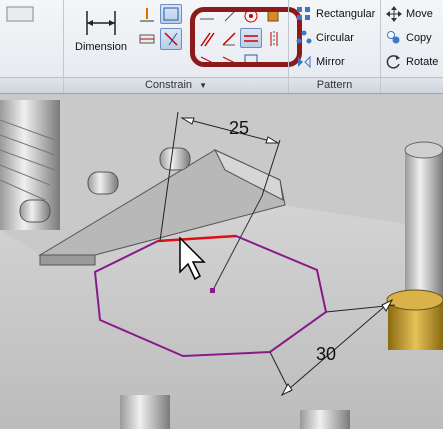  I want to click on modify-panel-title, so click(412, 85).